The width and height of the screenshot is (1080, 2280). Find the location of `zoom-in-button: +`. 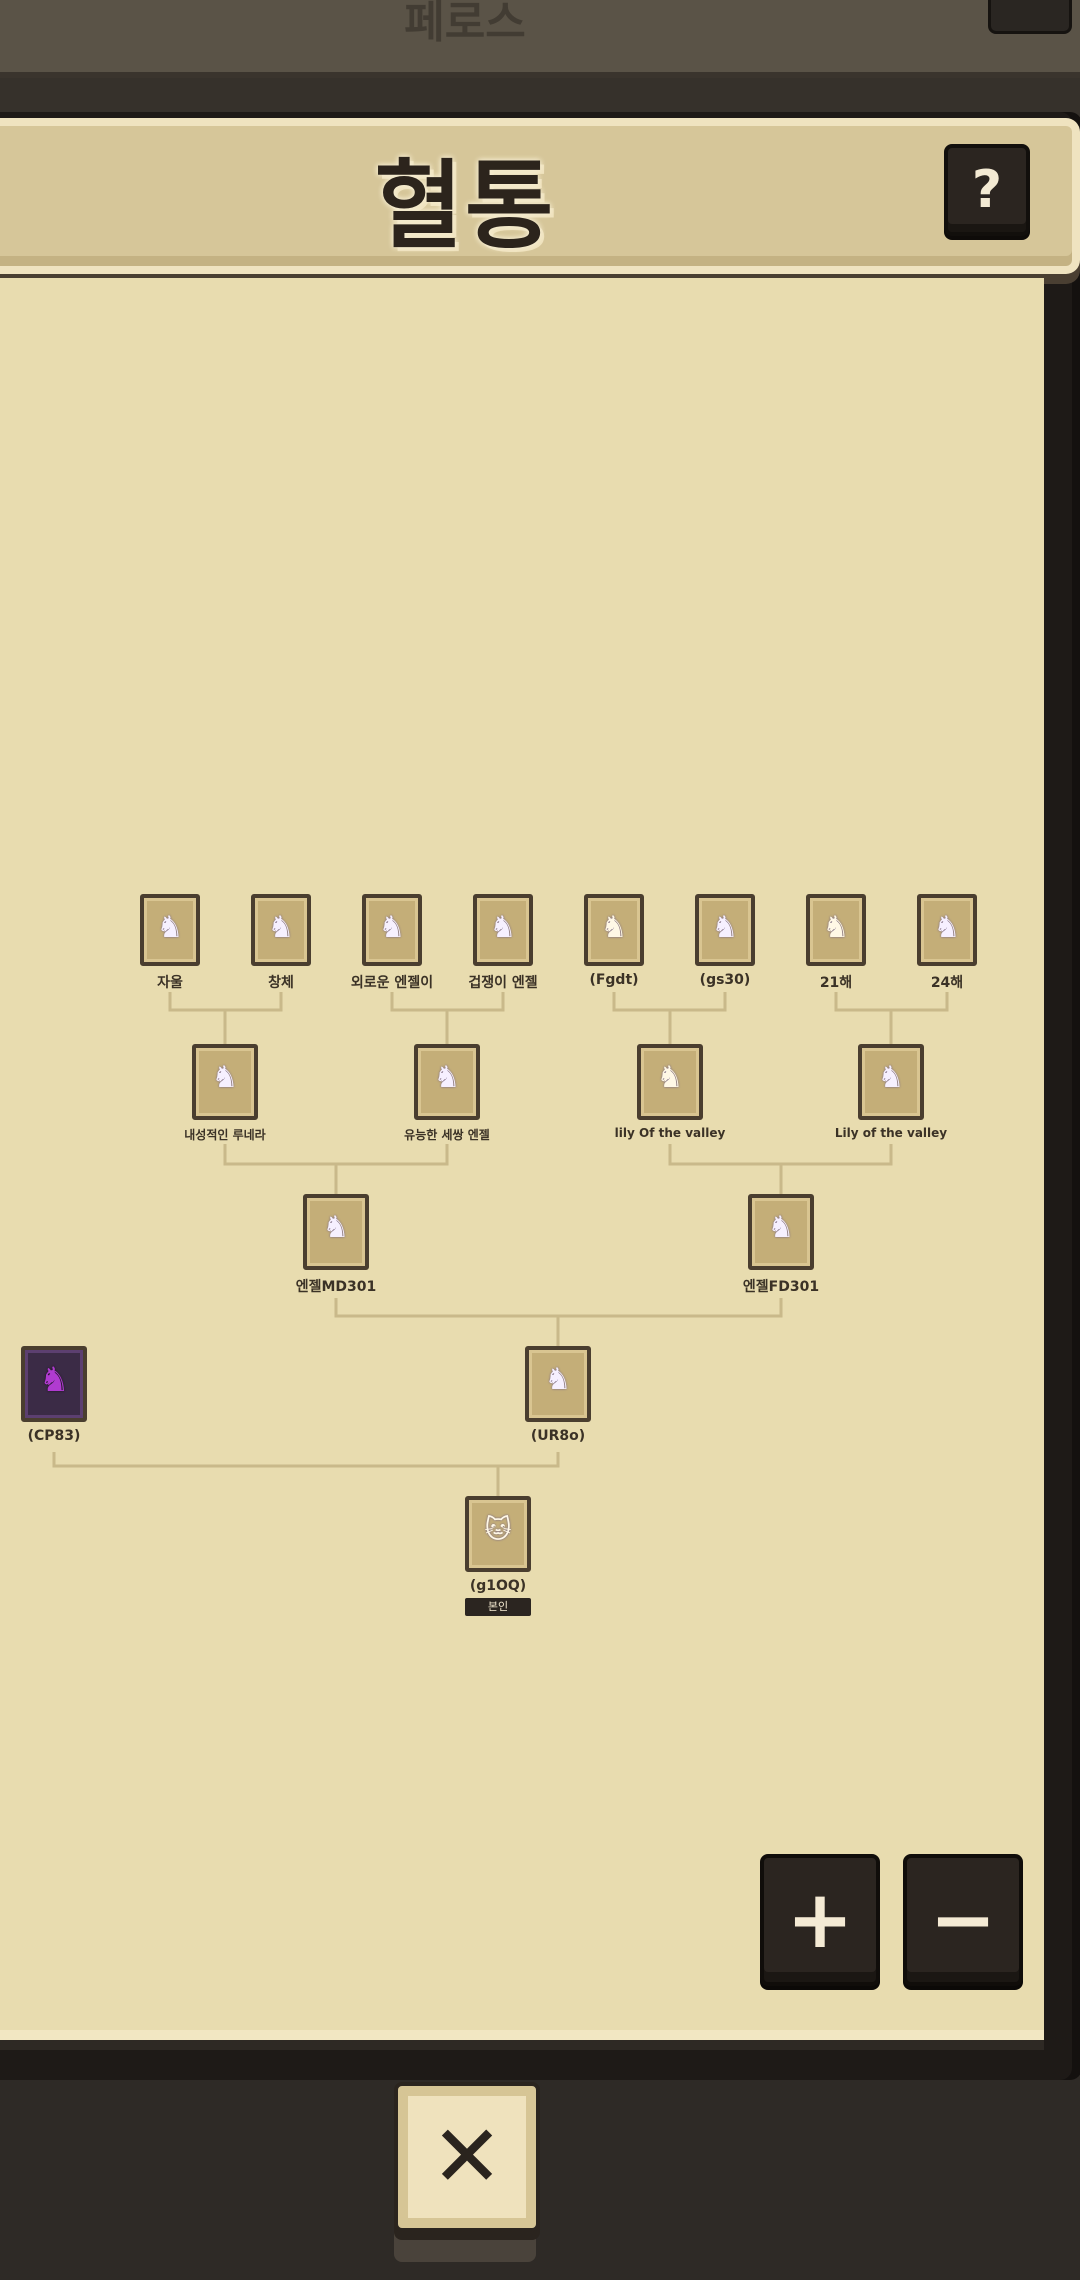

zoom-in-button: + is located at coordinates (820, 1920).